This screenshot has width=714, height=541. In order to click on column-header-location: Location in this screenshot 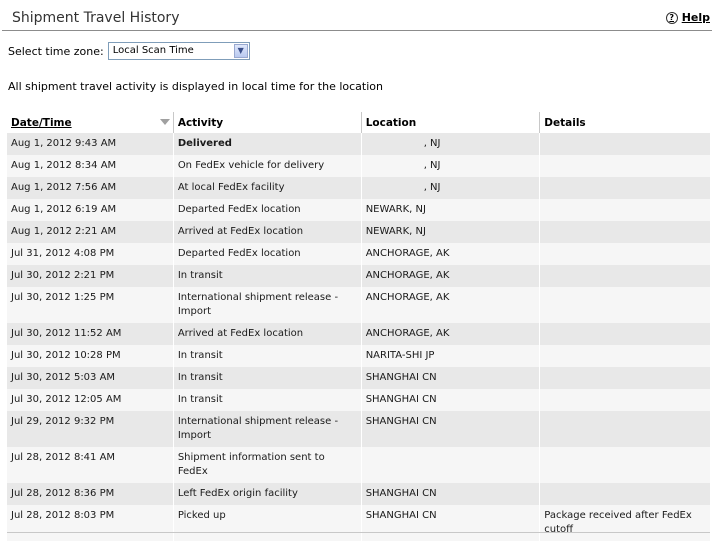, I will do `click(450, 122)`.